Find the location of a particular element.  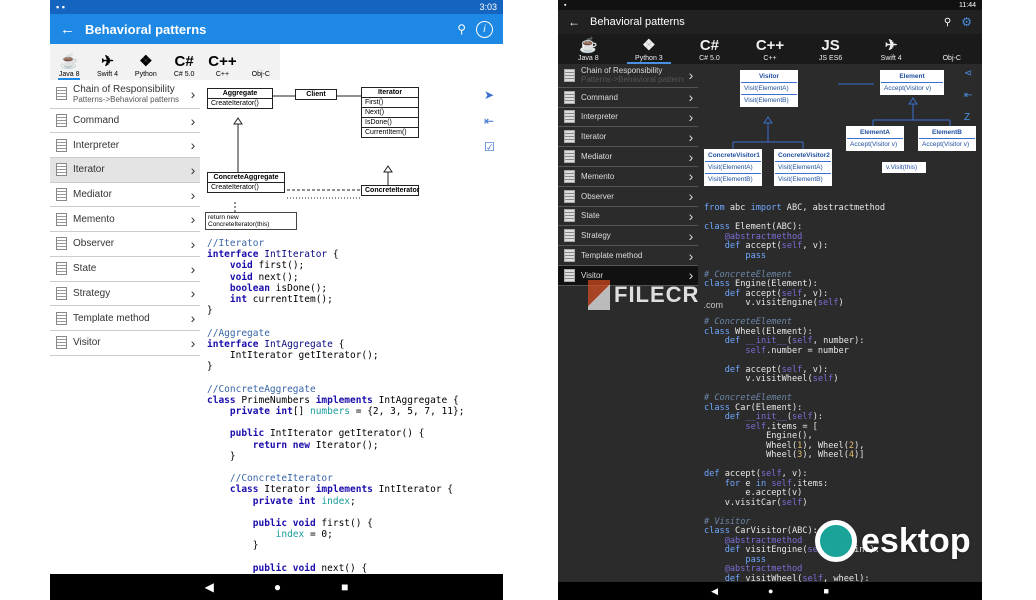

desktop-text: esktop is located at coordinates (916, 540).